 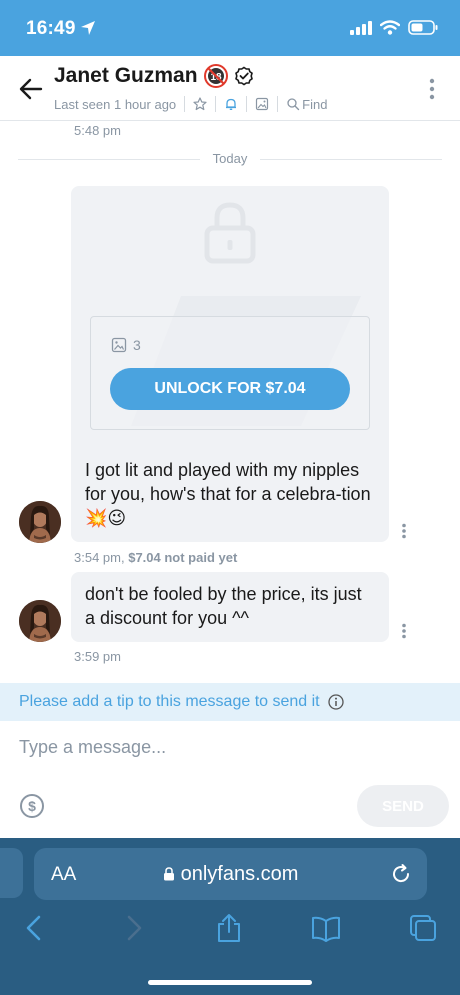 What do you see at coordinates (239, 874) in the screenshot?
I see `url-text: onlyfans.com` at bounding box center [239, 874].